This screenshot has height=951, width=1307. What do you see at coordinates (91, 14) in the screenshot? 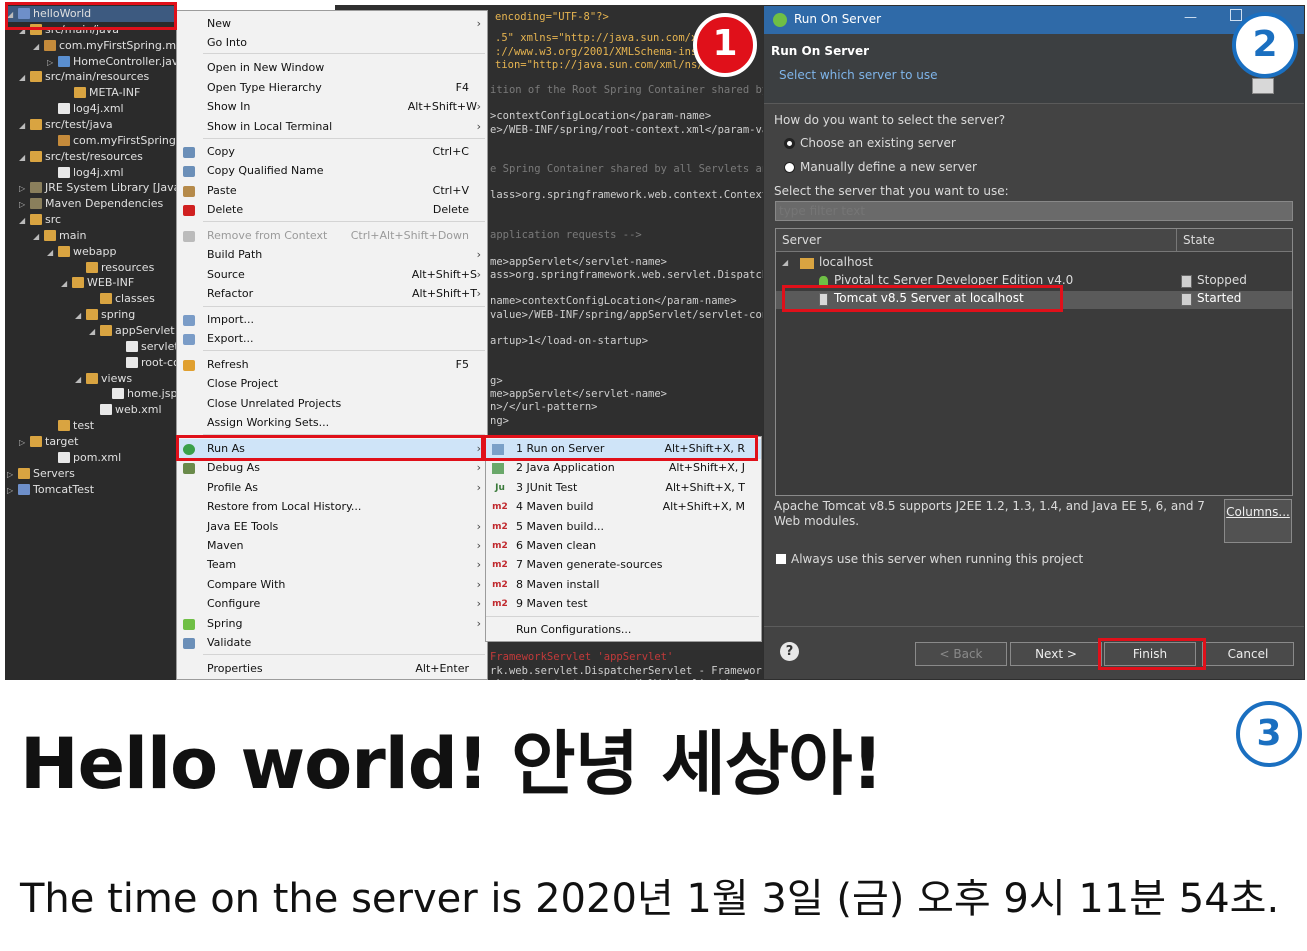
I see `tree-item: ◢ helloWorld` at bounding box center [91, 14].